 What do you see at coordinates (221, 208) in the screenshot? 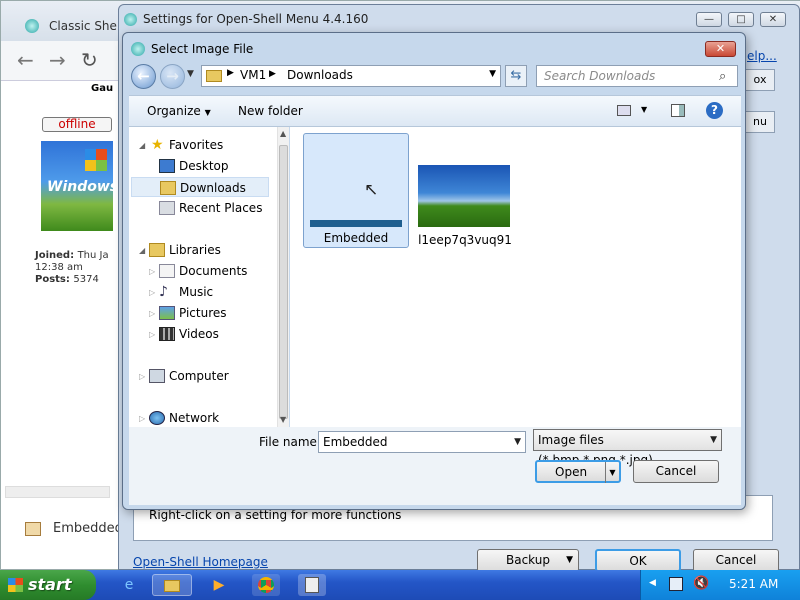
I see `nav-label: Recent Places` at bounding box center [221, 208].